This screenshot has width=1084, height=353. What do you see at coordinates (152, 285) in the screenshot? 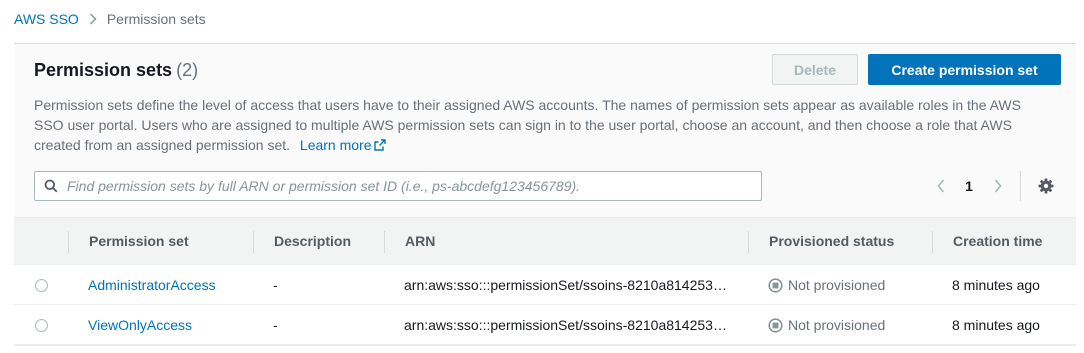
I see `permission-set-name-link: AdministratorAccess` at bounding box center [152, 285].